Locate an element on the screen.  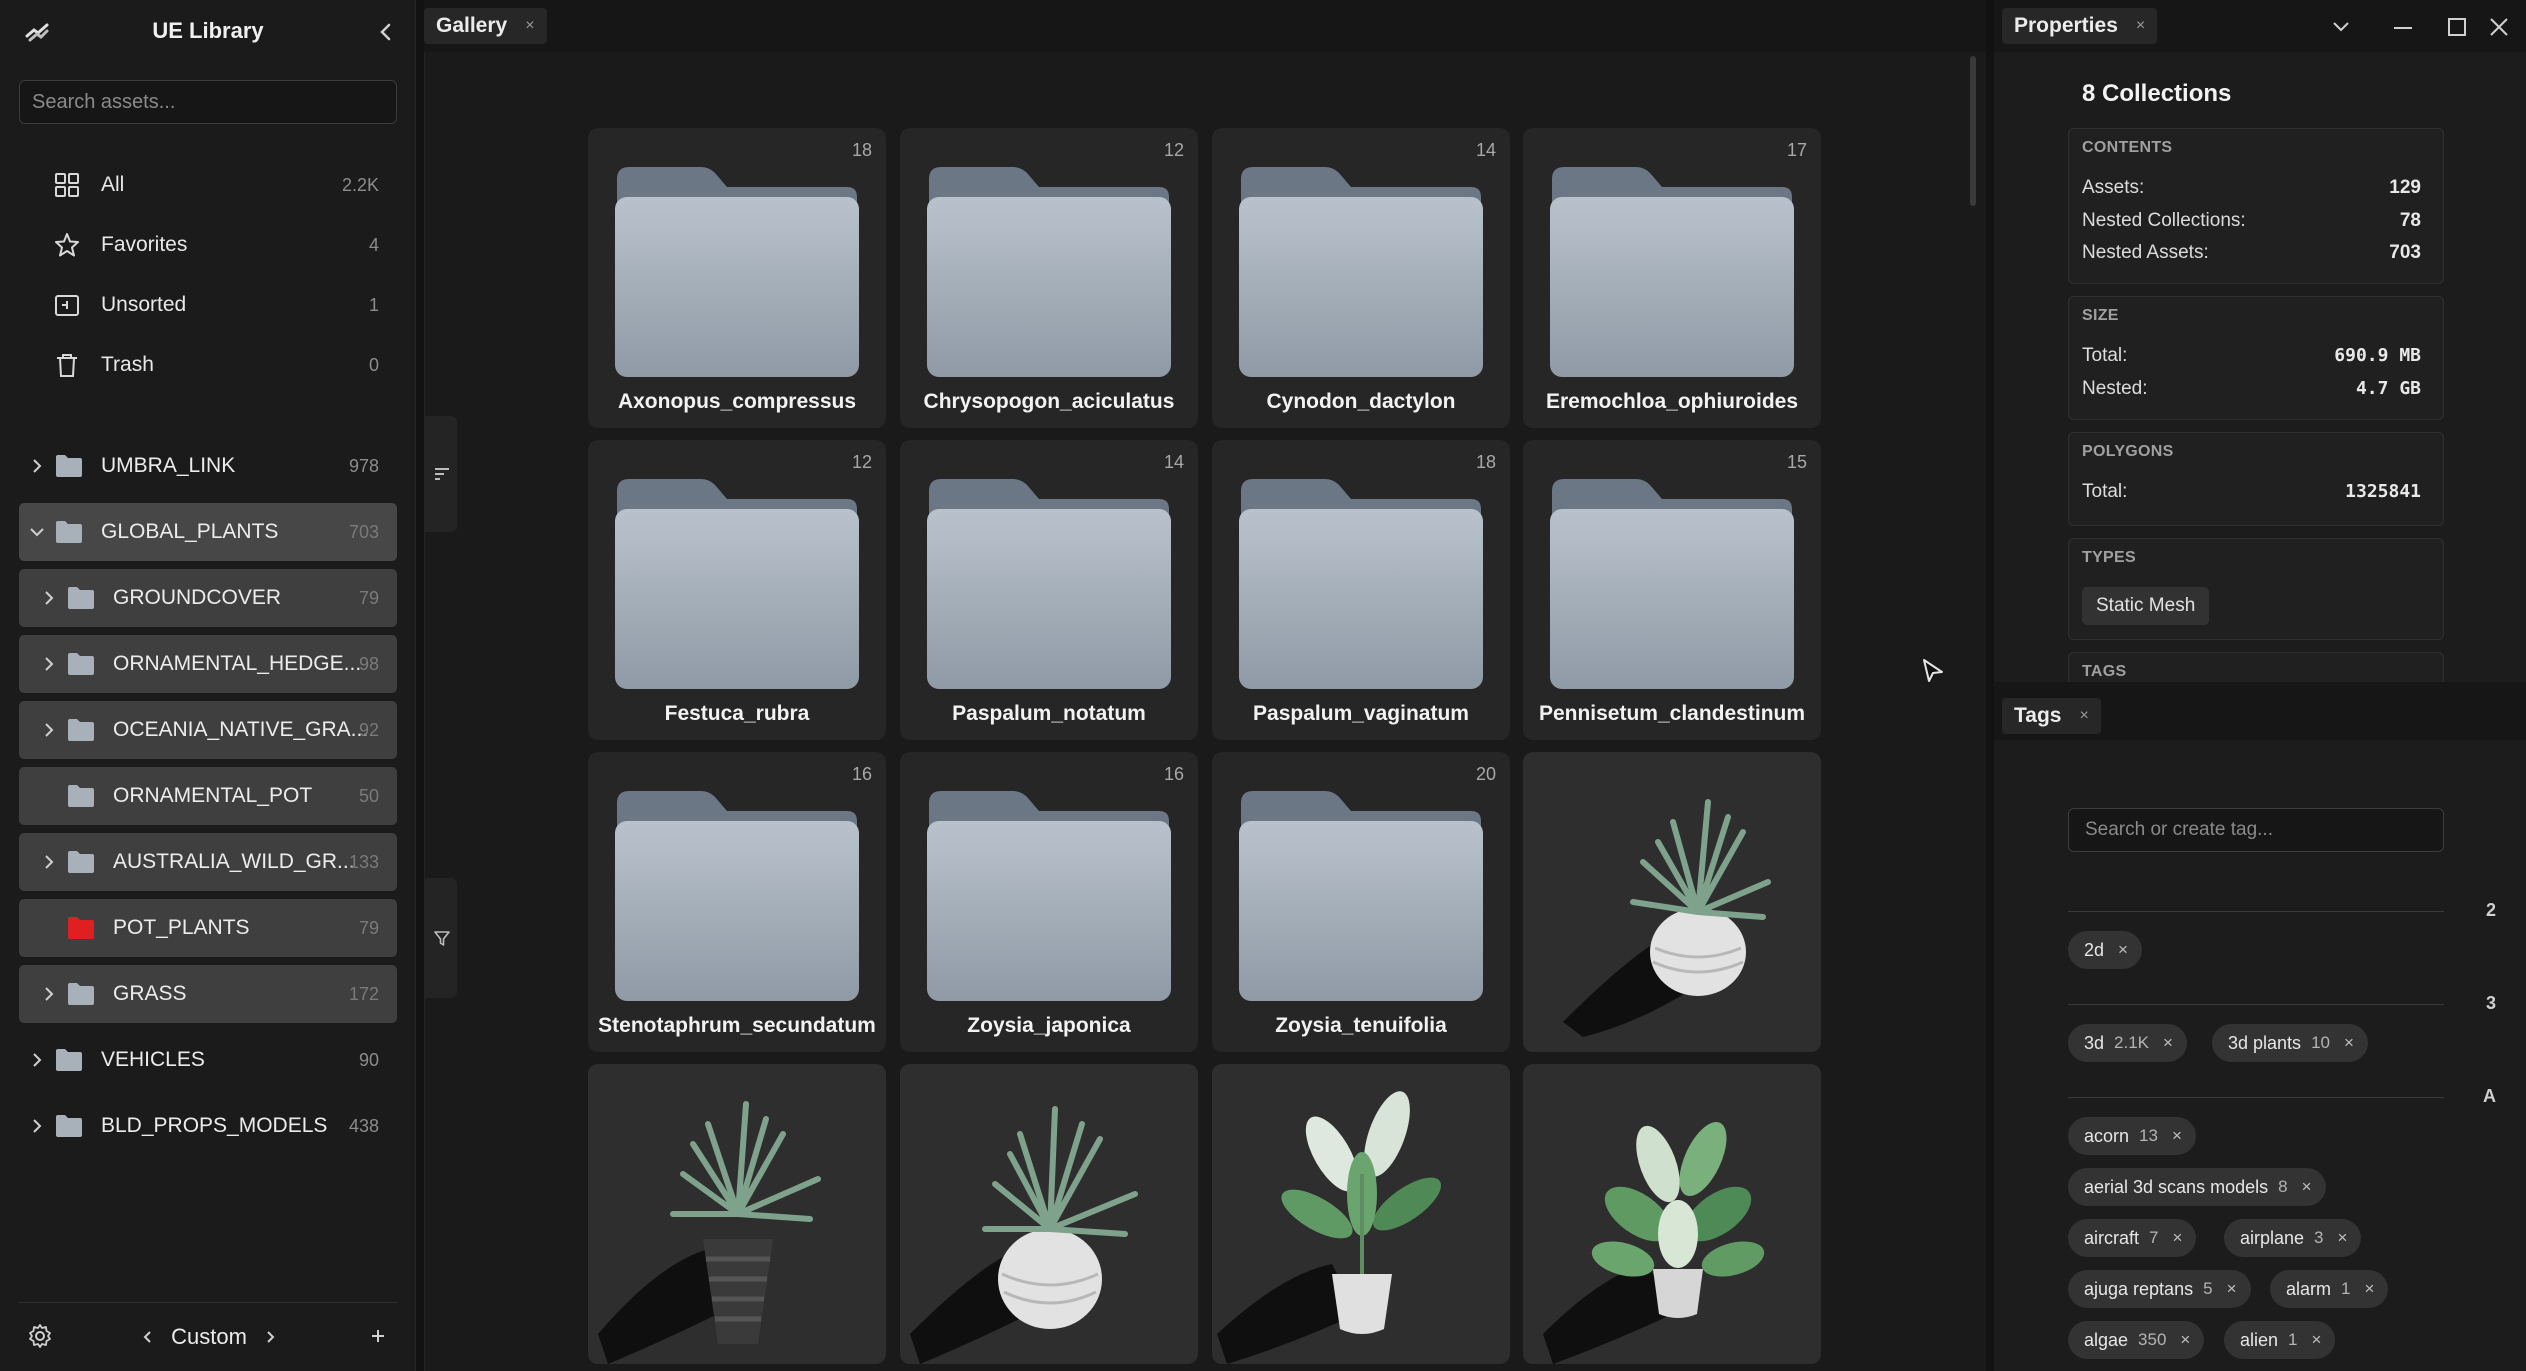
tree-item-oceania-native-grass: OCEANIA_NATIVE_GRA... 92 is located at coordinates (208, 730).